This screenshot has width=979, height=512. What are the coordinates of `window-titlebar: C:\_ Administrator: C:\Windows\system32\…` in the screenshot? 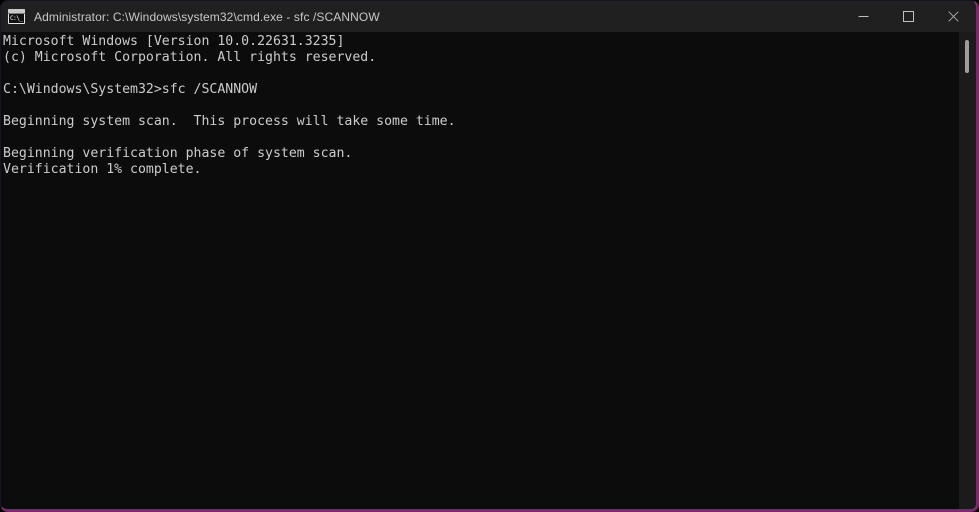 It's located at (488, 16).